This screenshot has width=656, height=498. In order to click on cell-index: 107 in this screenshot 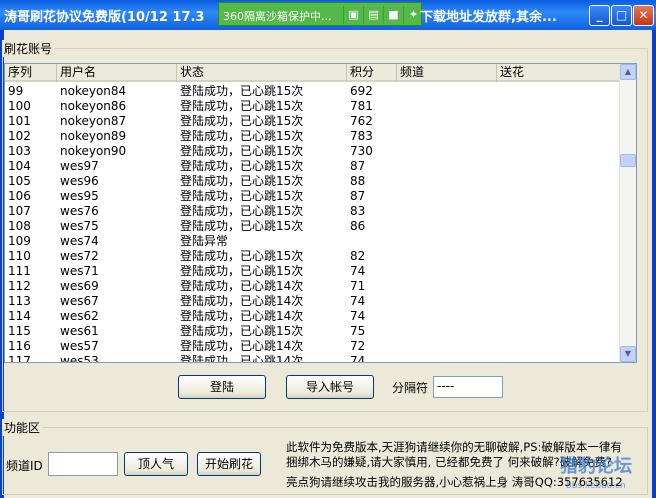, I will do `click(19, 211)`.